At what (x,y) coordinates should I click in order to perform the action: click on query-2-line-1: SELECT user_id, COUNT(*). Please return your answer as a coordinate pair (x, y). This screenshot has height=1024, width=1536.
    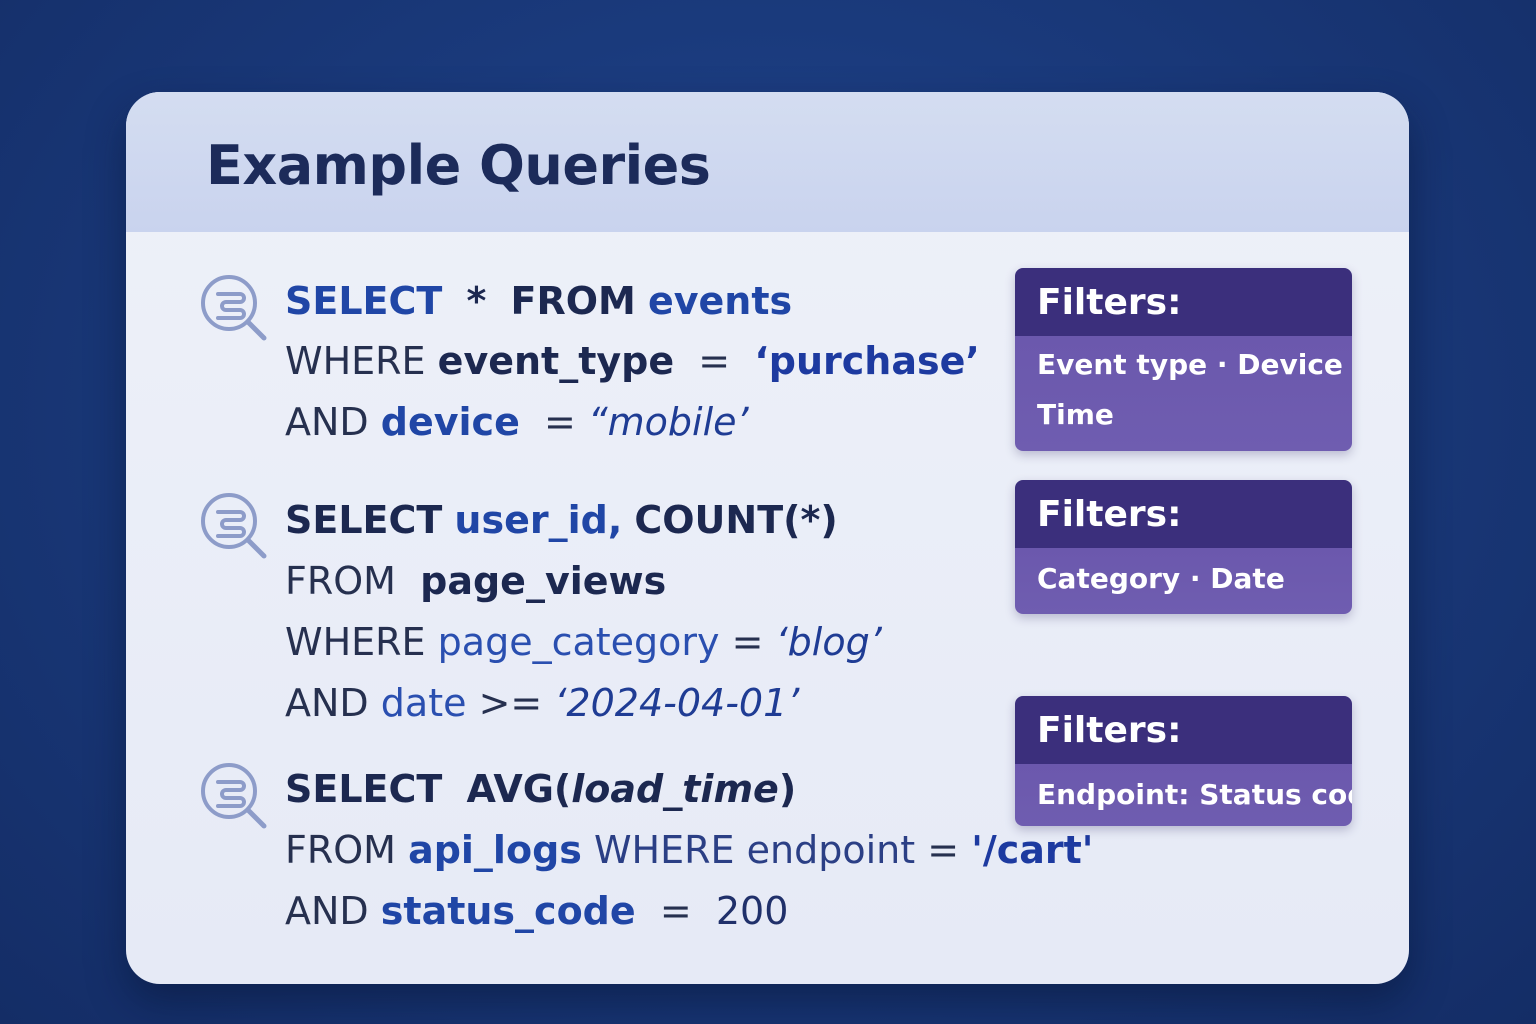
    Looking at the image, I should click on (561, 520).